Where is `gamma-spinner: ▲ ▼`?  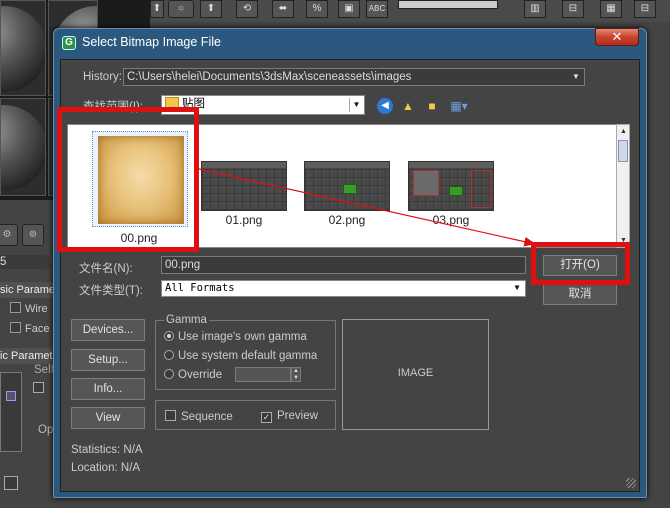 gamma-spinner: ▲ ▼ is located at coordinates (296, 374).